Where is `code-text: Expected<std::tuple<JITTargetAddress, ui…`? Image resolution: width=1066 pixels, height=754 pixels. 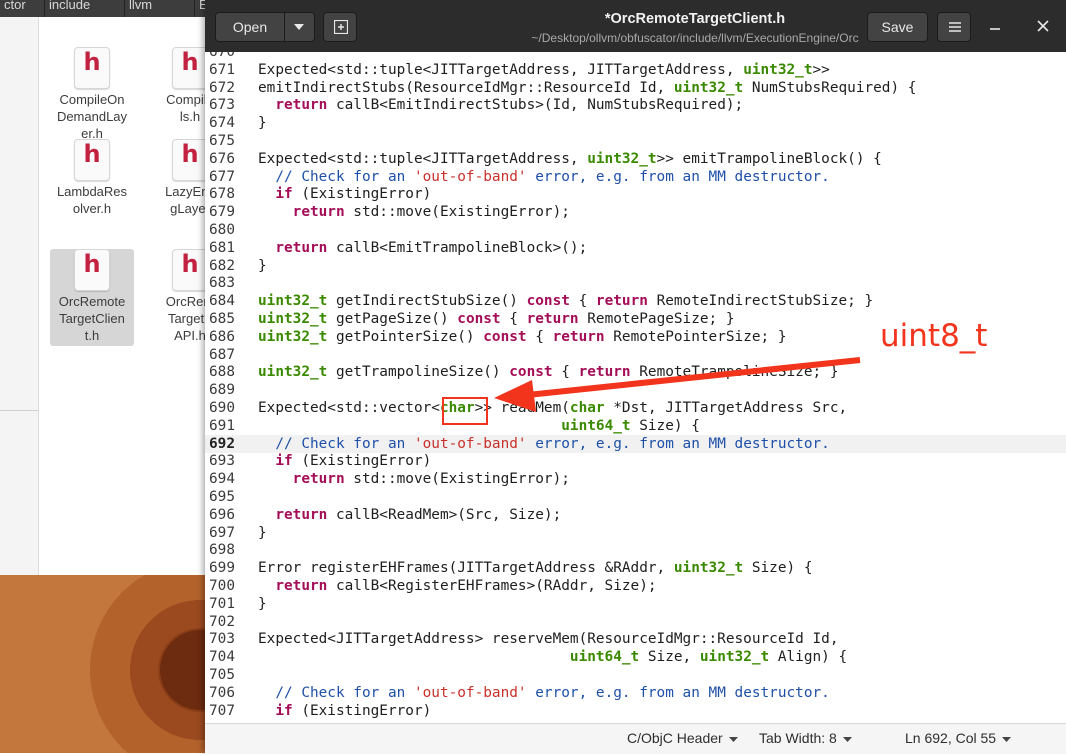 code-text: Expected<std::tuple<JITTargetAddress, ui… is located at coordinates (570, 158).